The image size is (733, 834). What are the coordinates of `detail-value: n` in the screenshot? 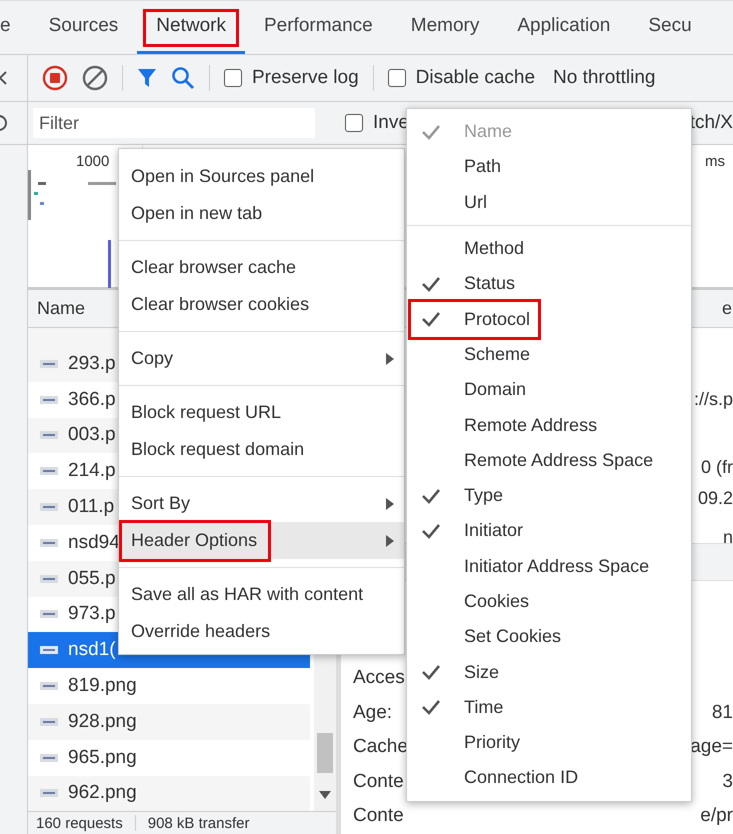 It's located at (727, 537).